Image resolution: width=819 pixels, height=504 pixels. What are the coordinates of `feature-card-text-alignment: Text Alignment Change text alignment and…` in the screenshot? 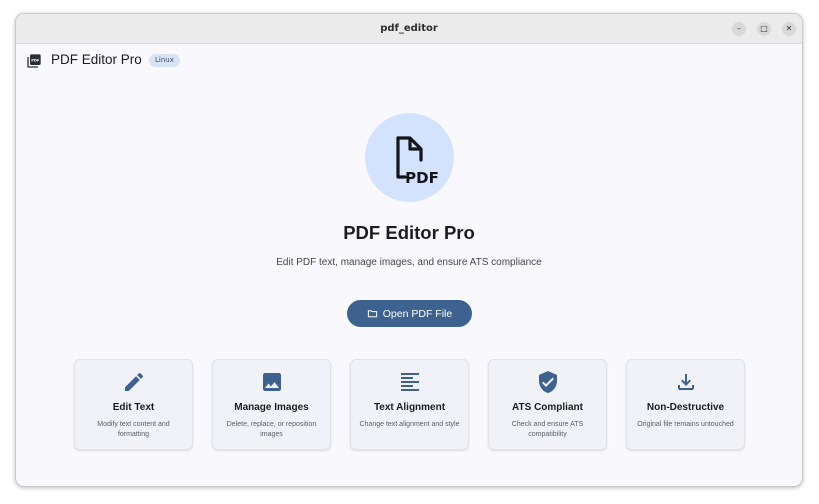 It's located at (409, 404).